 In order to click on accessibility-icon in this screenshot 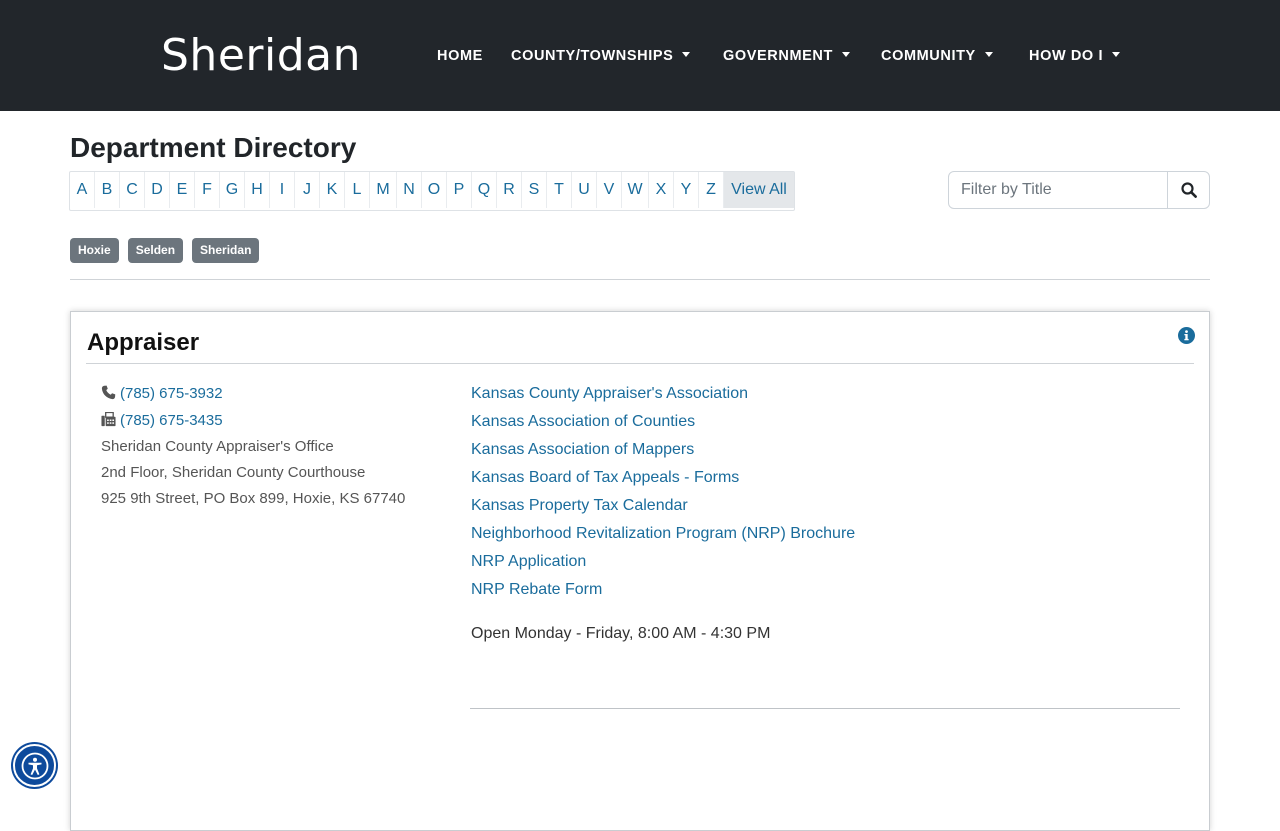, I will do `click(34, 765)`.